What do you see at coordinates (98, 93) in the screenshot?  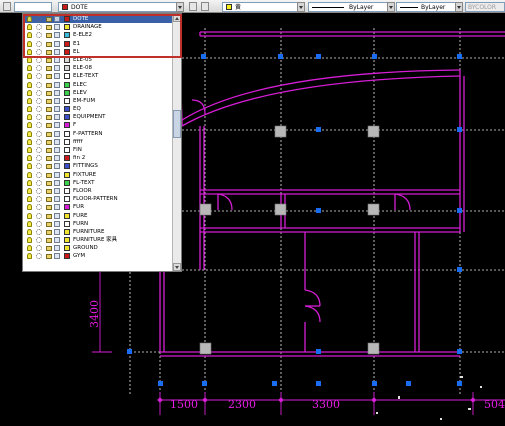 I see `layer-row: ELEV` at bounding box center [98, 93].